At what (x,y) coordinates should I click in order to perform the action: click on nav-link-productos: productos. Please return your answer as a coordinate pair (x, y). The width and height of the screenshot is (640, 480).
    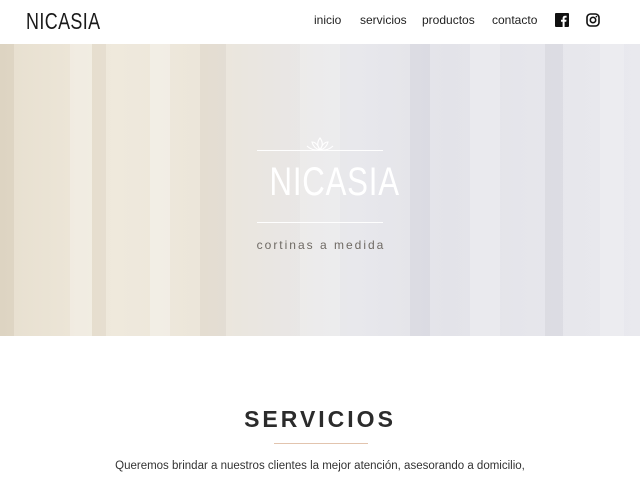
    Looking at the image, I should click on (448, 20).